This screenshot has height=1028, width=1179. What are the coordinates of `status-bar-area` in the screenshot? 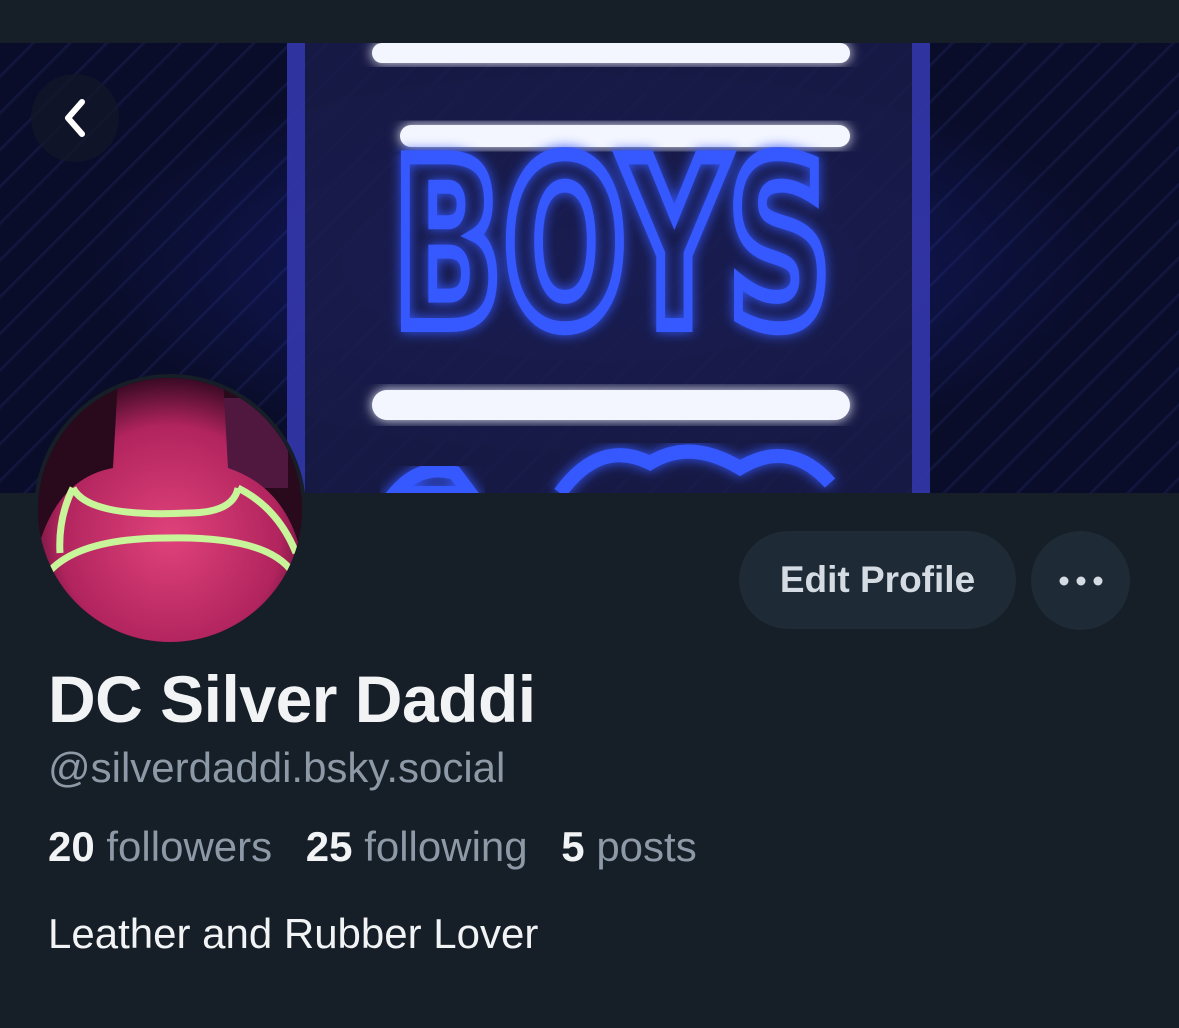 It's located at (589, 21).